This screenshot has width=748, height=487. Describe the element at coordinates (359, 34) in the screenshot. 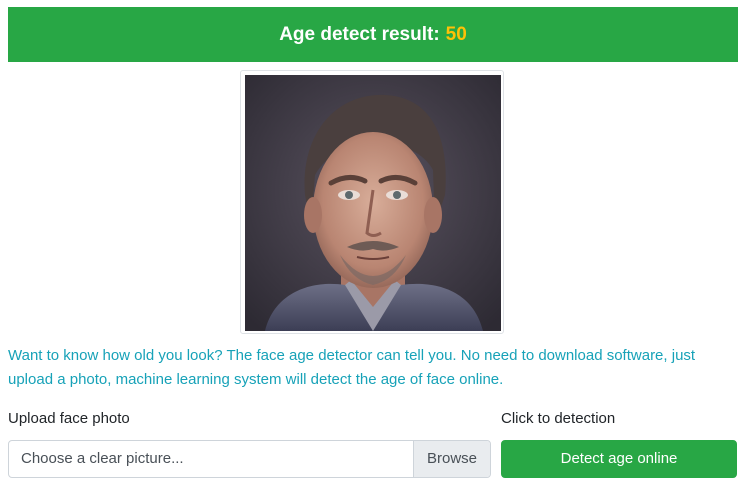

I see `result-label: Age detect result:` at that location.